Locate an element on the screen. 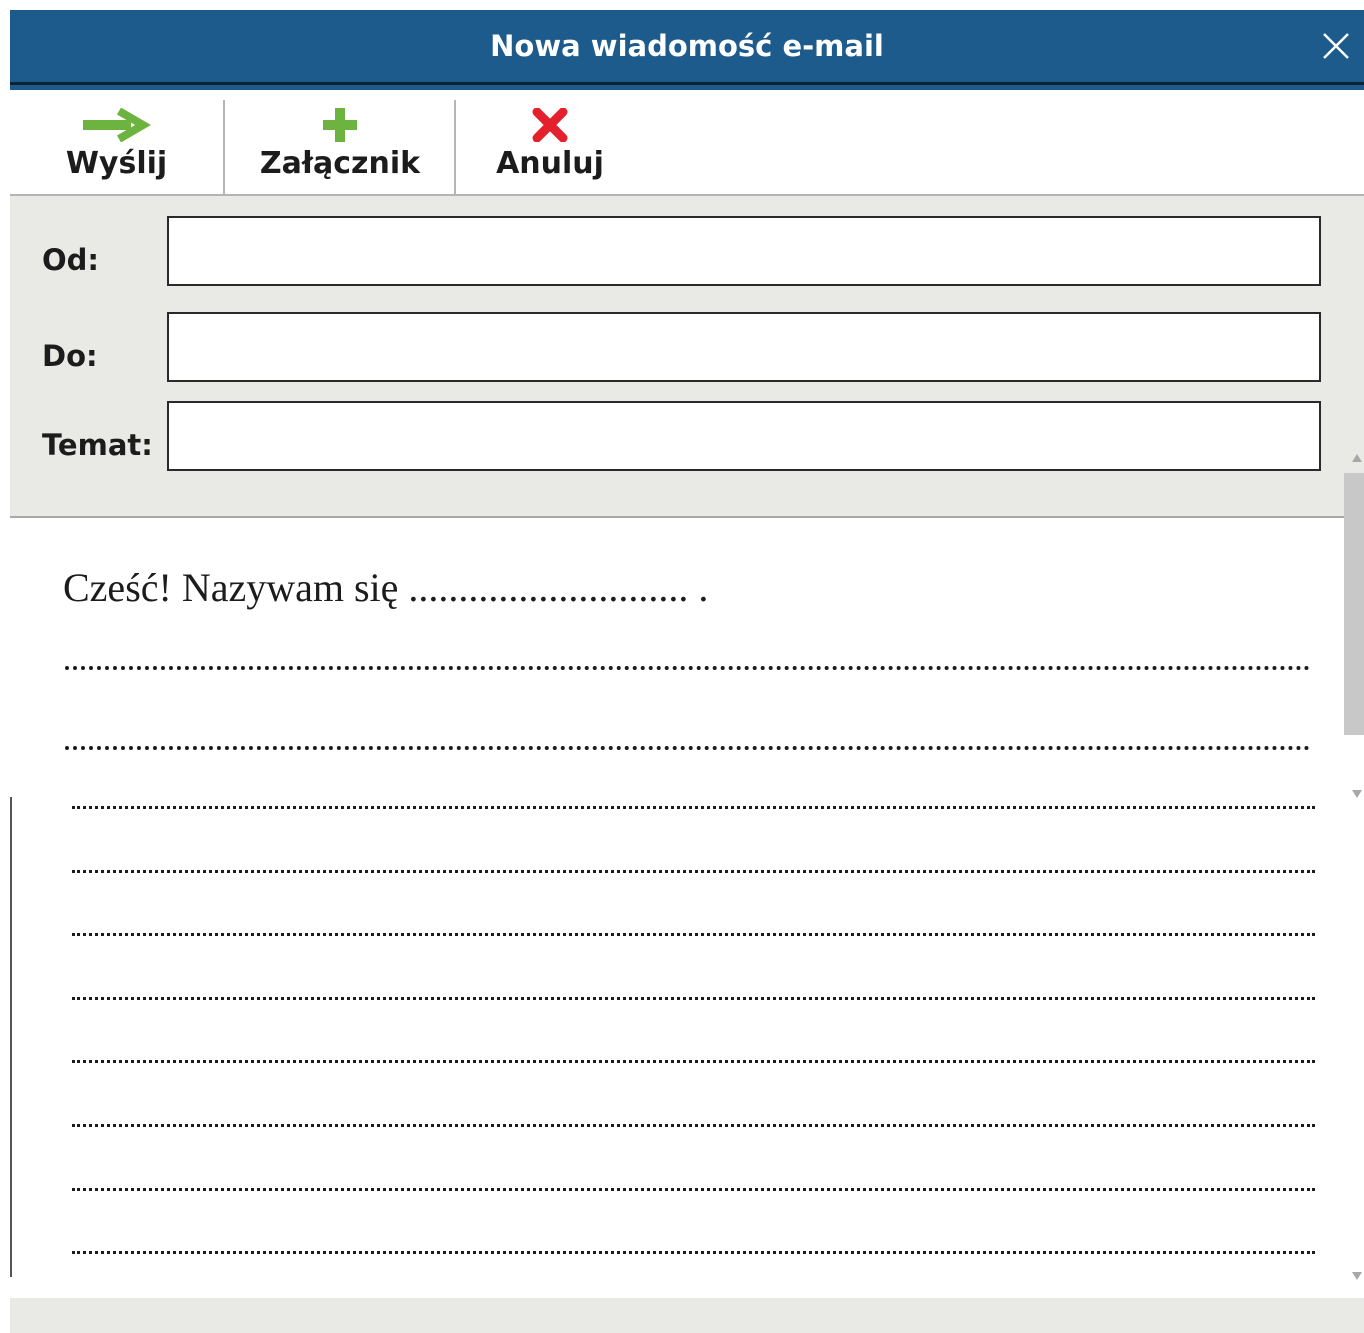  window-edge is located at coordinates (11, 1037).